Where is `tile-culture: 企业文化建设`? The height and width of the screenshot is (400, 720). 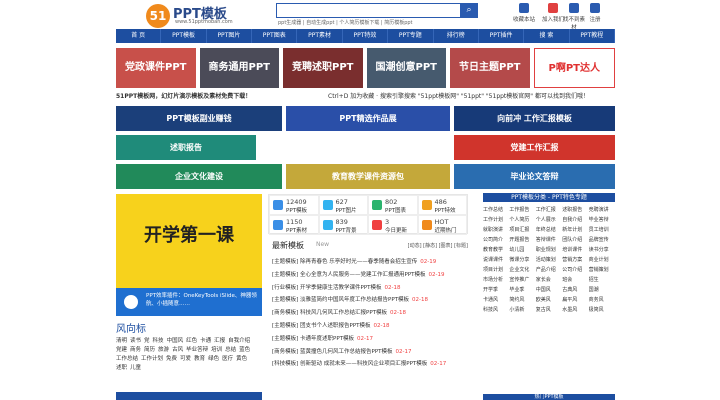 tile-culture: 企业文化建设 is located at coordinates (199, 176).